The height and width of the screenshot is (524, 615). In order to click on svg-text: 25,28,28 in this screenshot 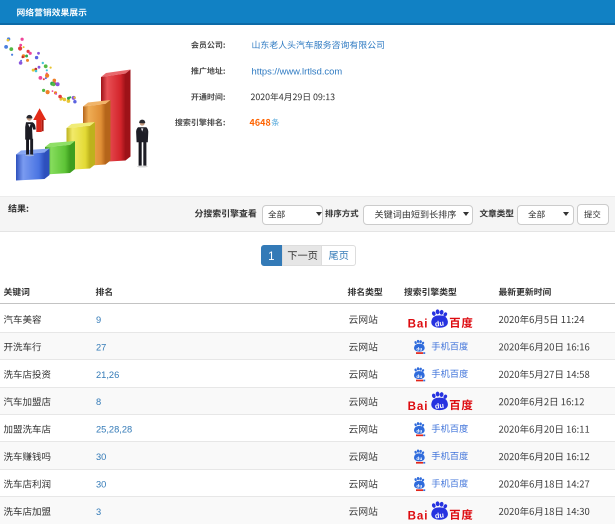, I will do `click(114, 430)`.